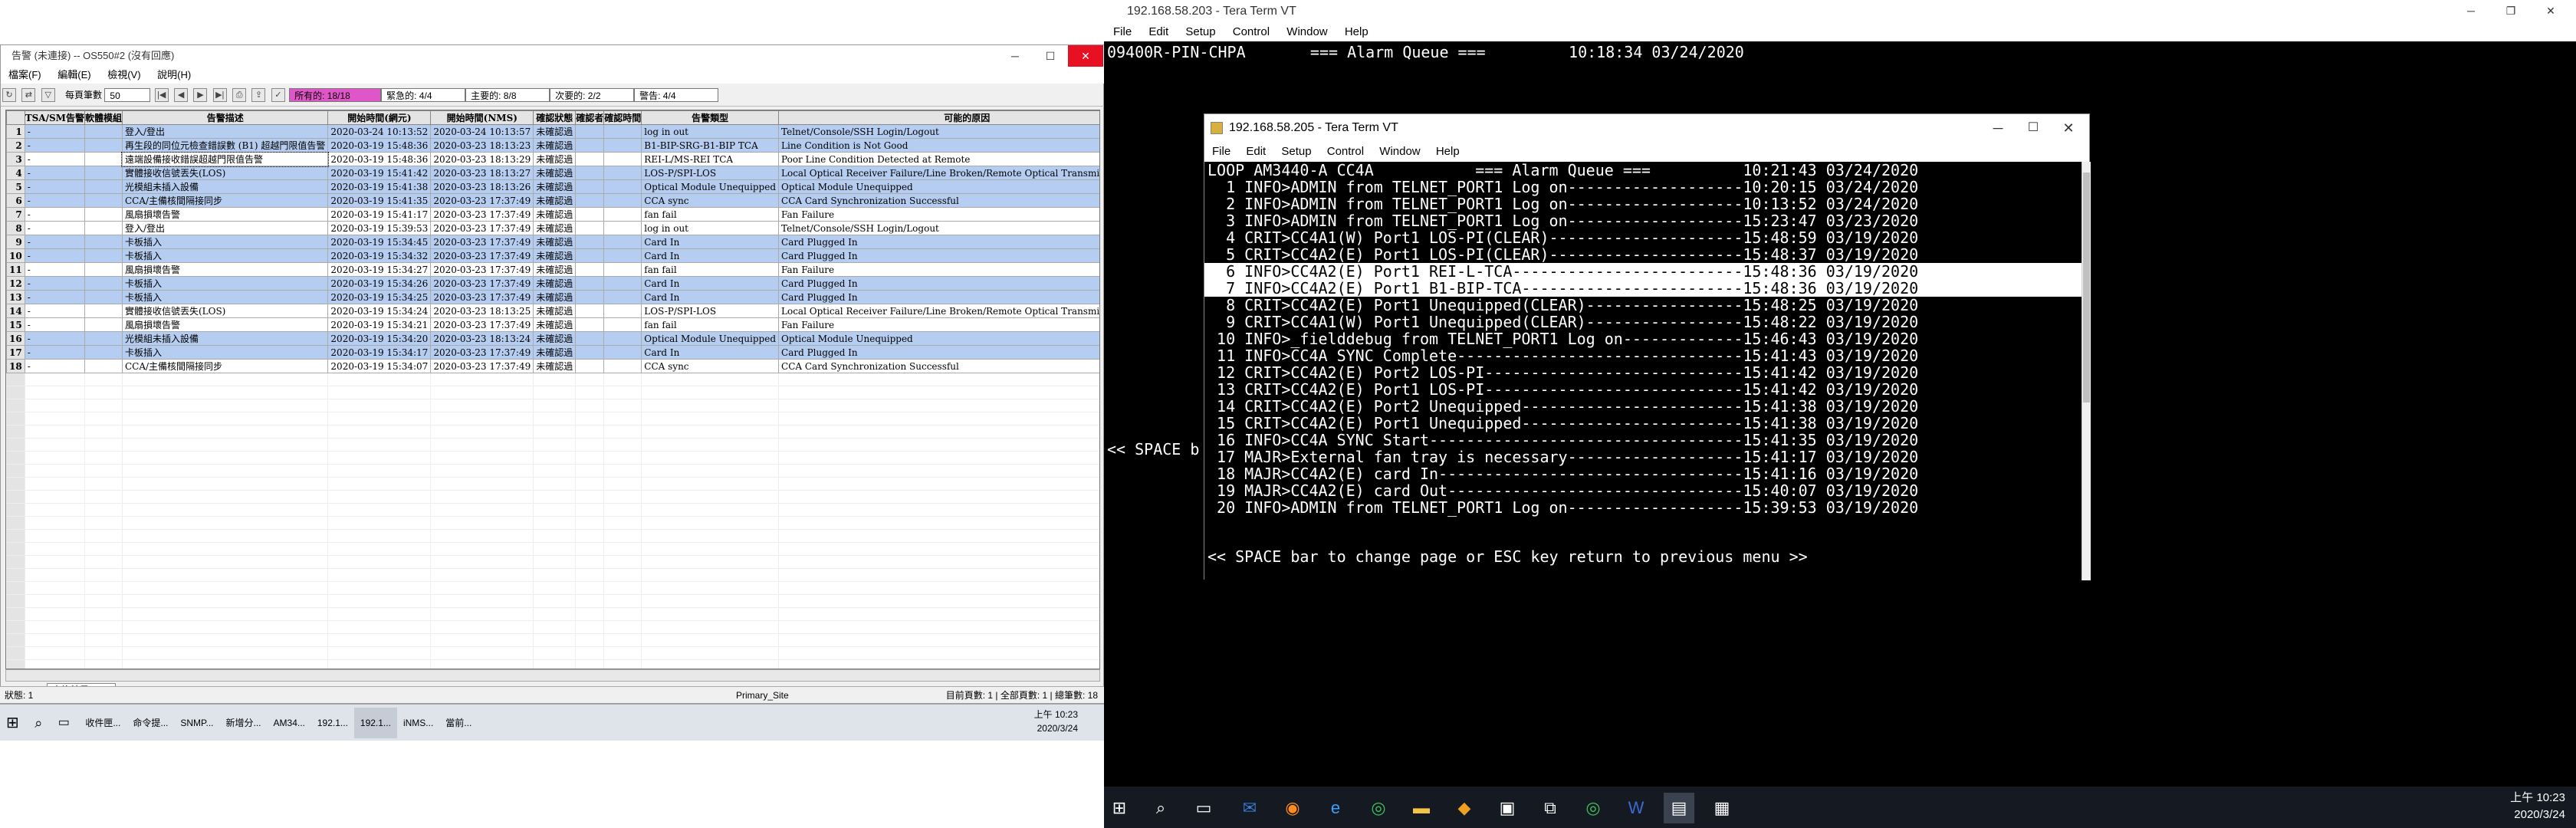  What do you see at coordinates (552, 675) in the screenshot?
I see `horizontal-scrollbar` at bounding box center [552, 675].